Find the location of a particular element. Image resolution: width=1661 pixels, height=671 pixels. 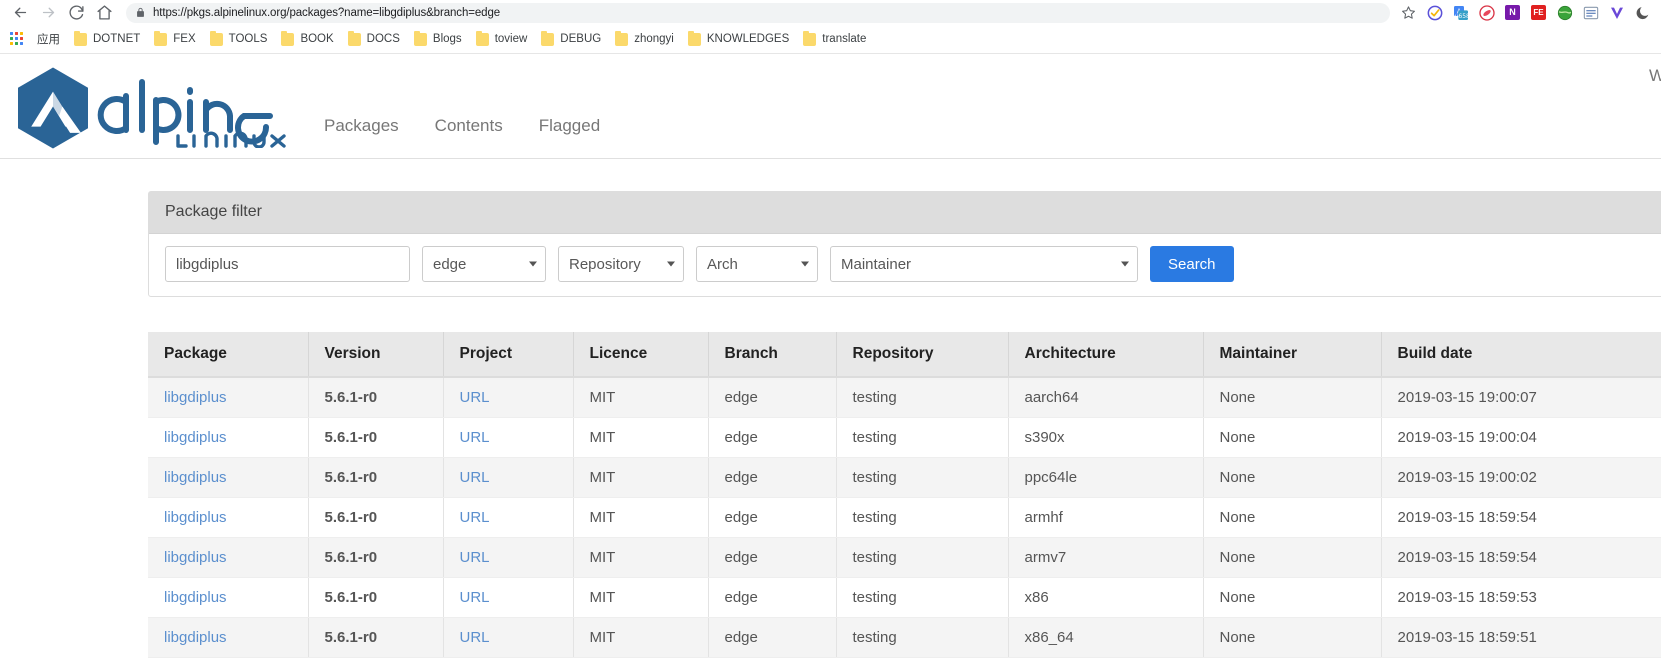

cell-repository: testing is located at coordinates (922, 557).